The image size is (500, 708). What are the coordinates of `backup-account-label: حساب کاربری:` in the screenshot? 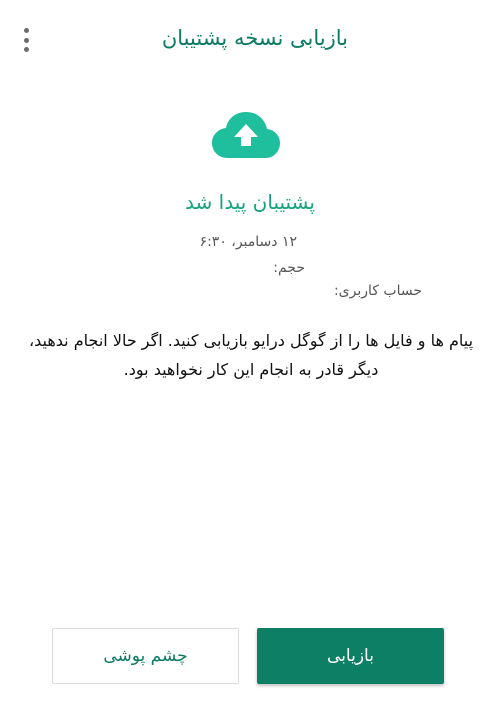 It's located at (377, 291).